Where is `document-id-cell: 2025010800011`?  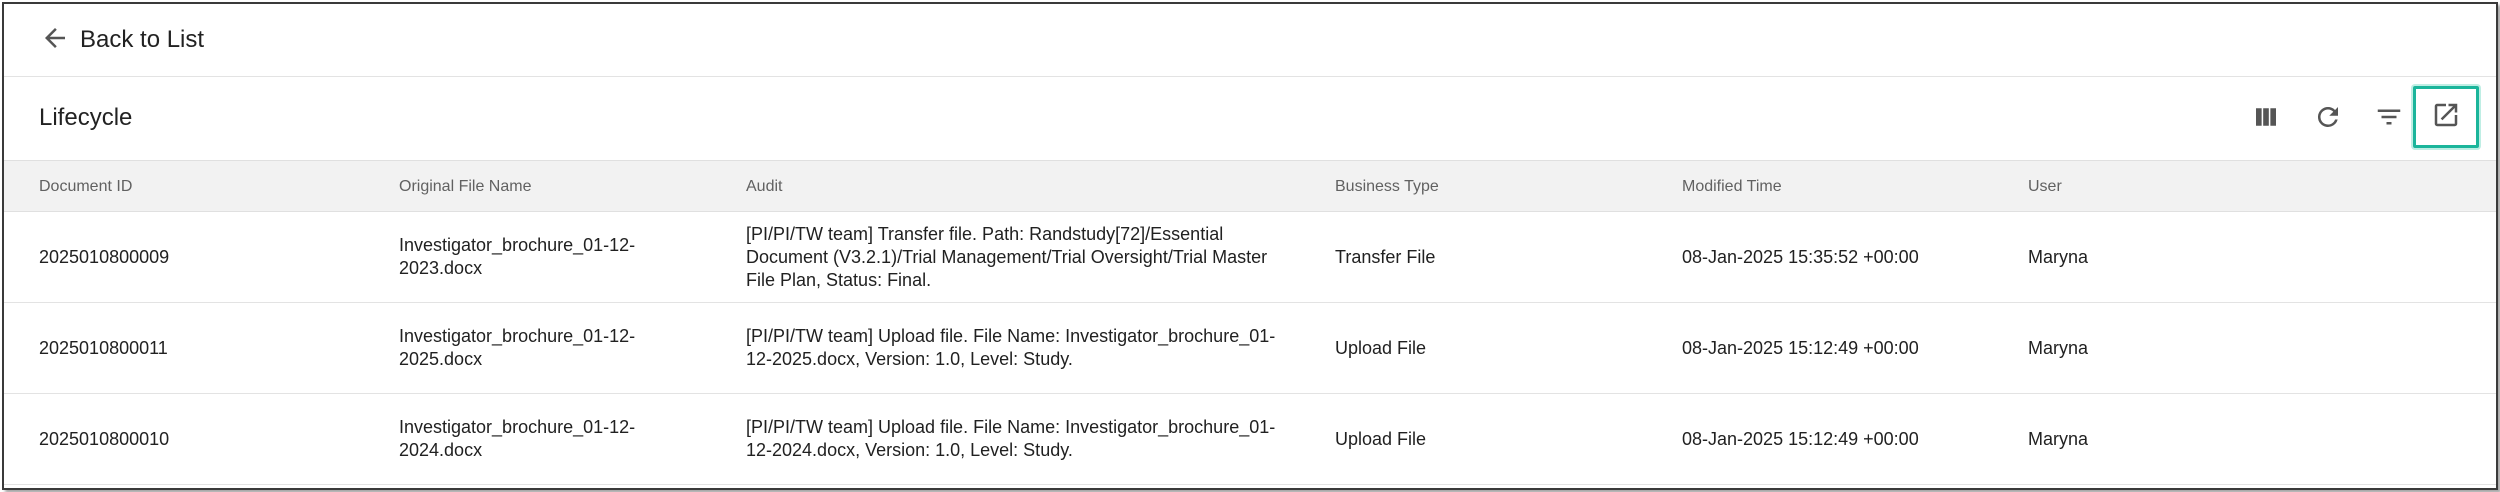
document-id-cell: 2025010800011 is located at coordinates (103, 347).